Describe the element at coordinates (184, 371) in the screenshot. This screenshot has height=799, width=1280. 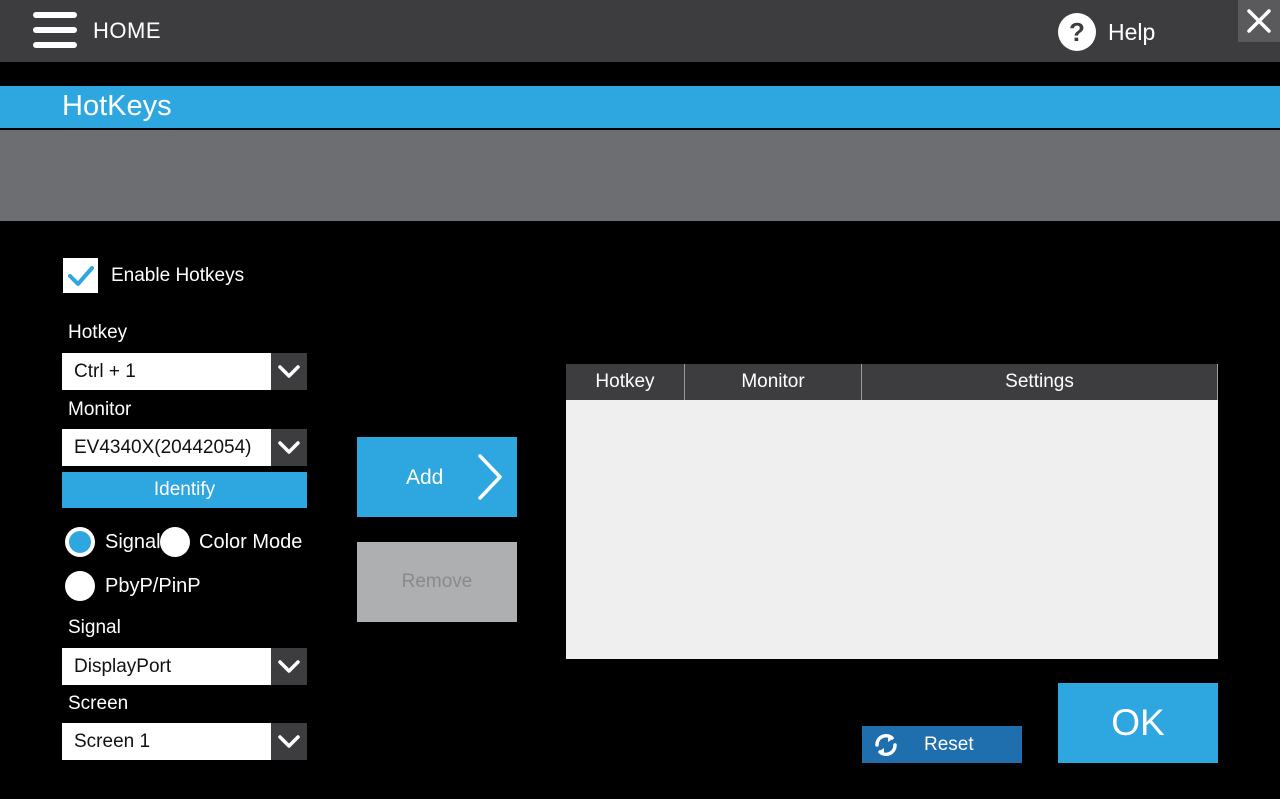
I see `hotkey-select: Ctrl + 1` at that location.